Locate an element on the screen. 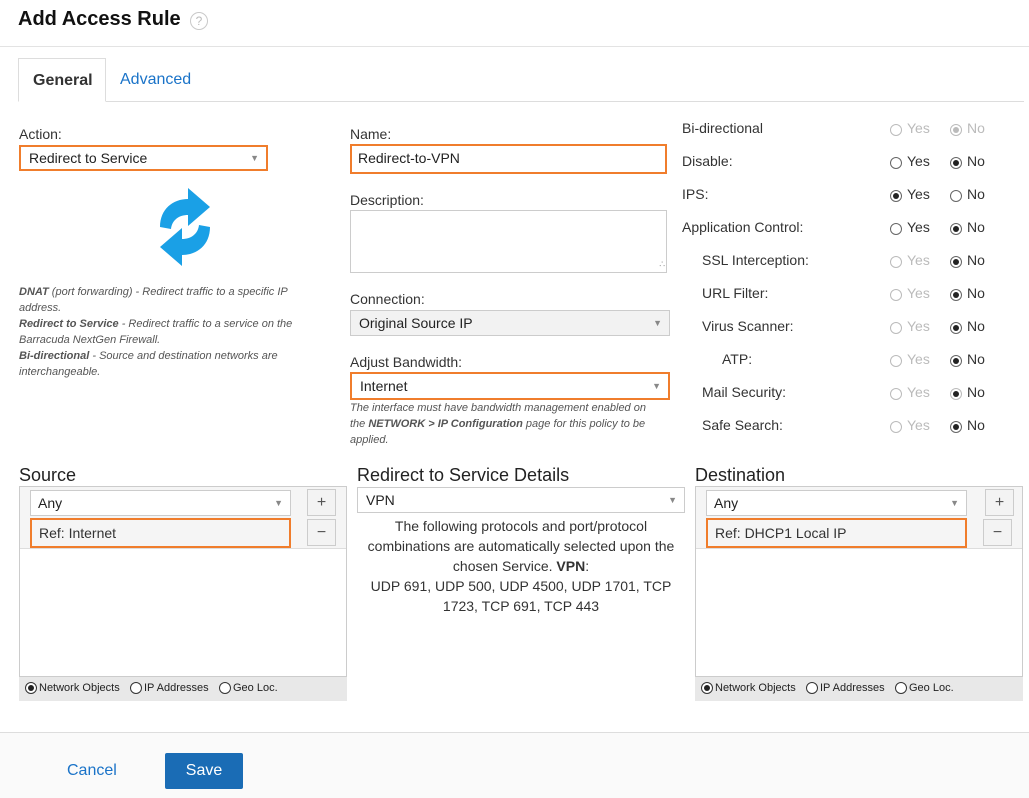 The width and height of the screenshot is (1029, 798). destination-list-head: Any ▼ Ref: DHCP1 Local IP + − is located at coordinates (859, 518).